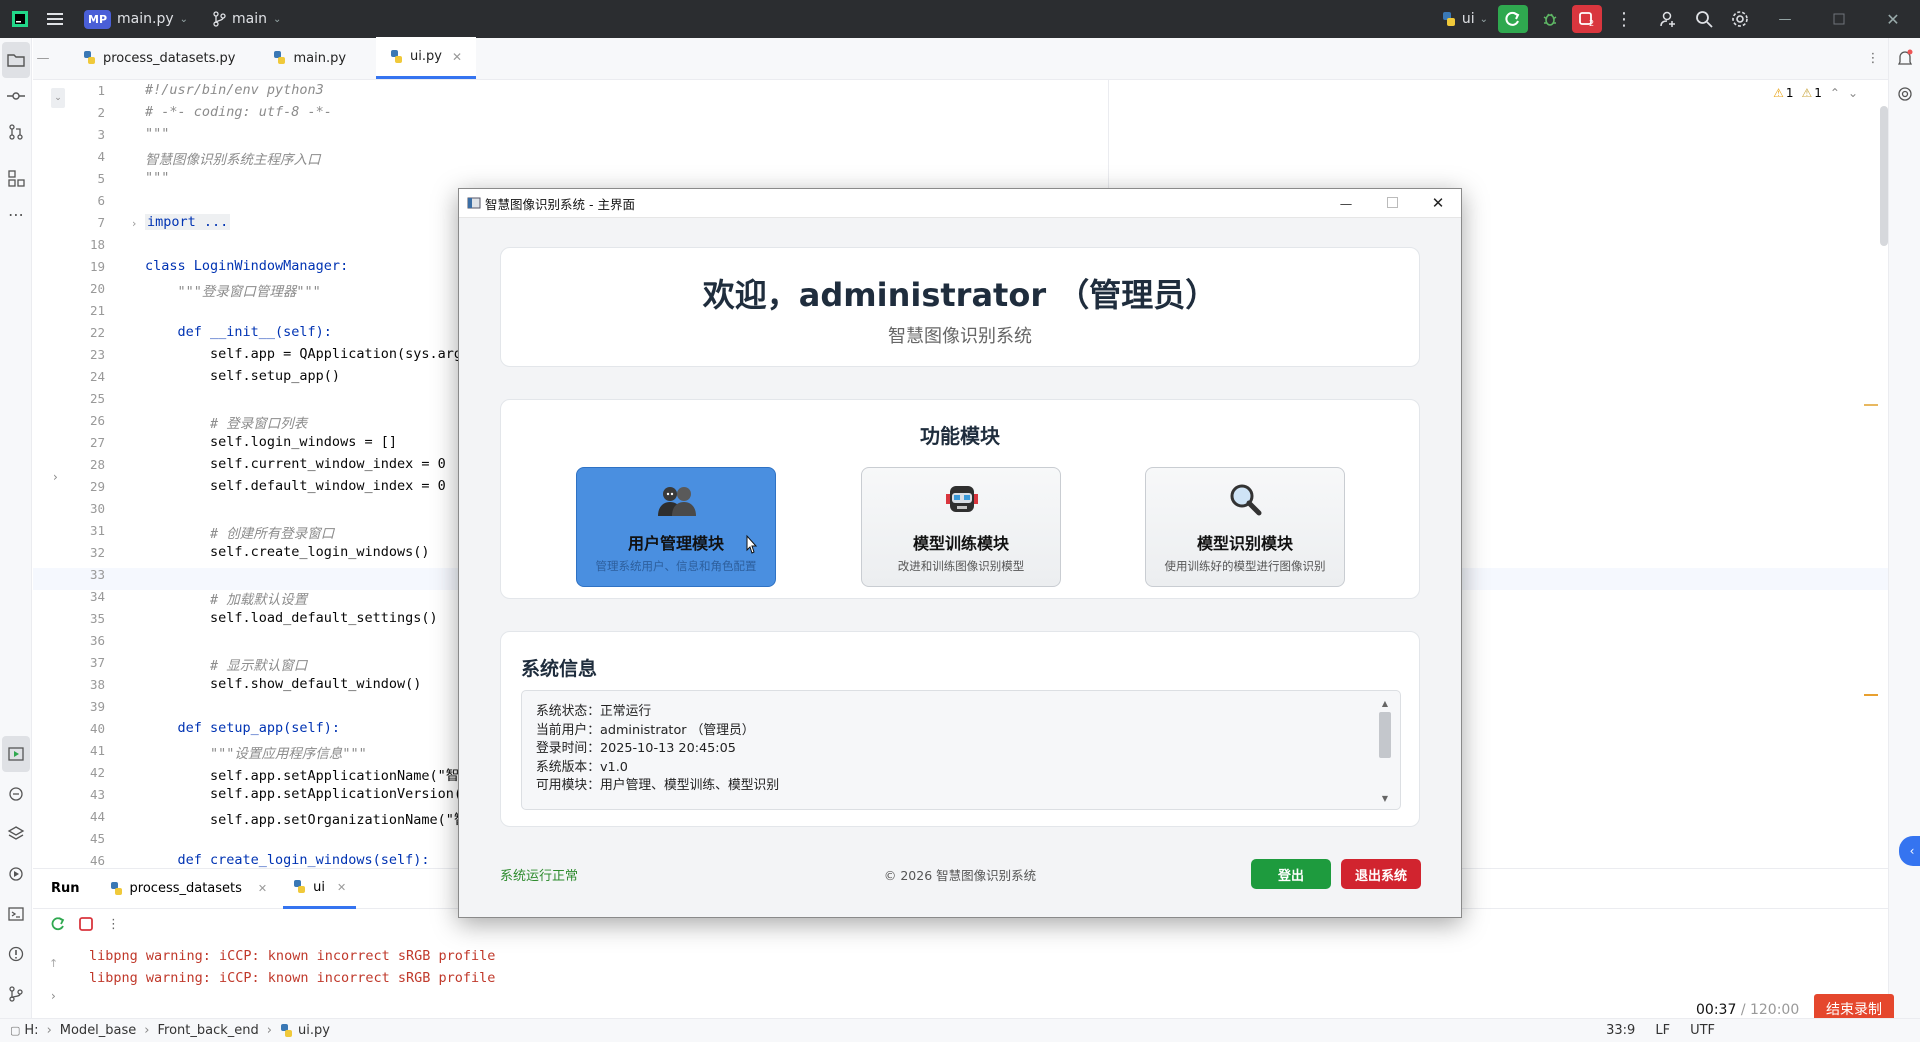 This screenshot has height=1042, width=1920. I want to click on caret-position: 33:9, so click(1620, 1030).